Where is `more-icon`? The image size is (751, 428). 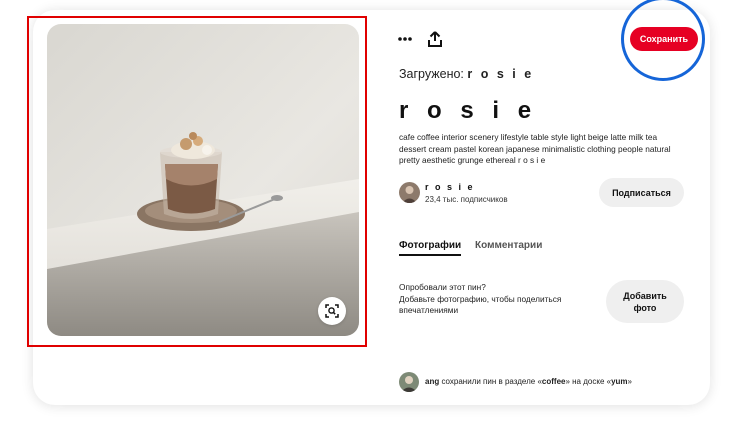
more-icon is located at coordinates (405, 39).